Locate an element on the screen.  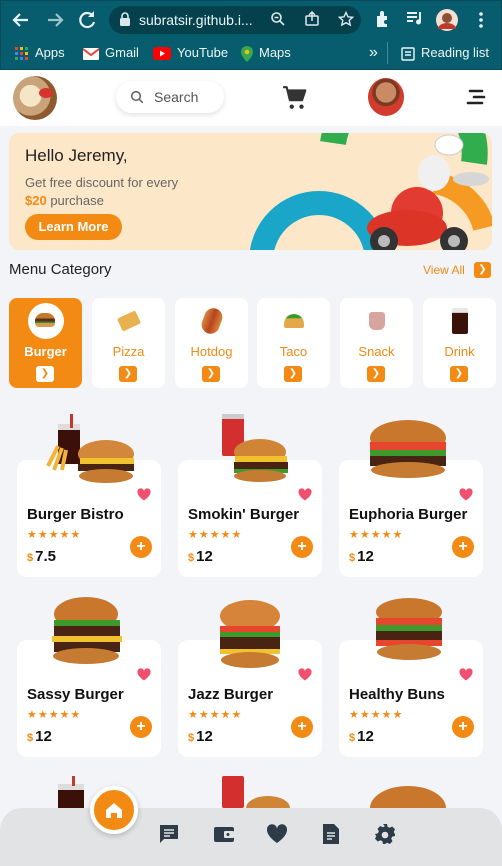
bookmark-apps: Apps is located at coordinates (40, 53).